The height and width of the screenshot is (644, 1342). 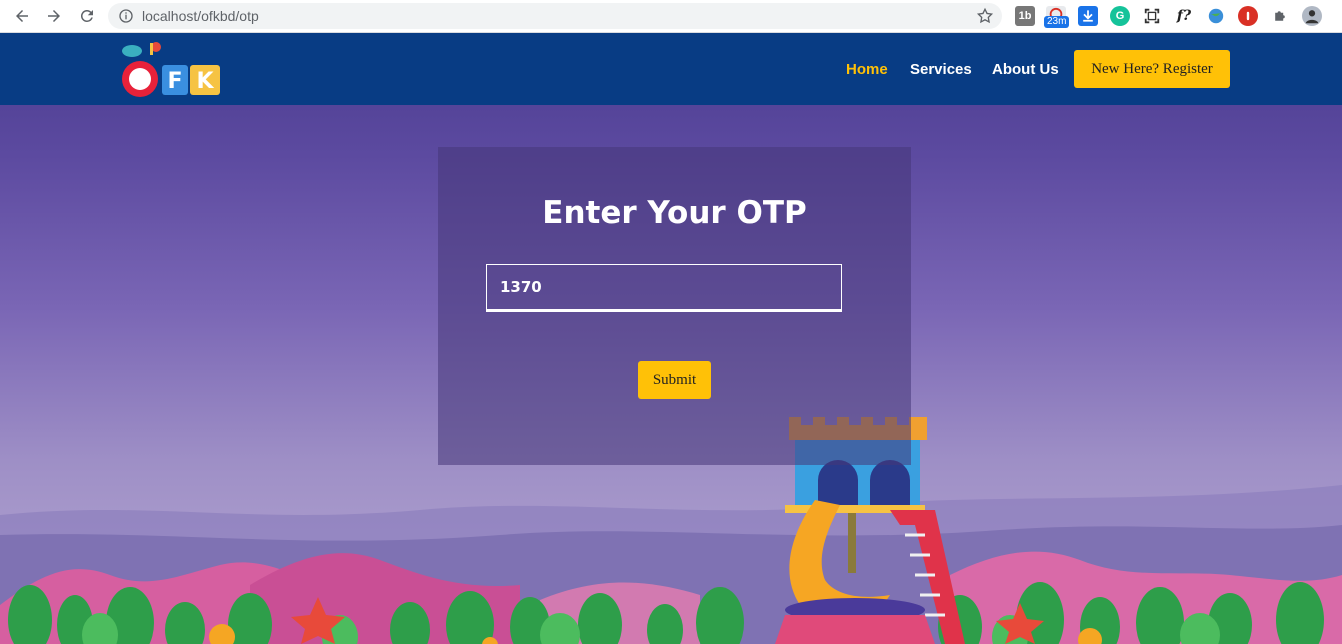 I want to click on reload-icon, so click(x=86, y=15).